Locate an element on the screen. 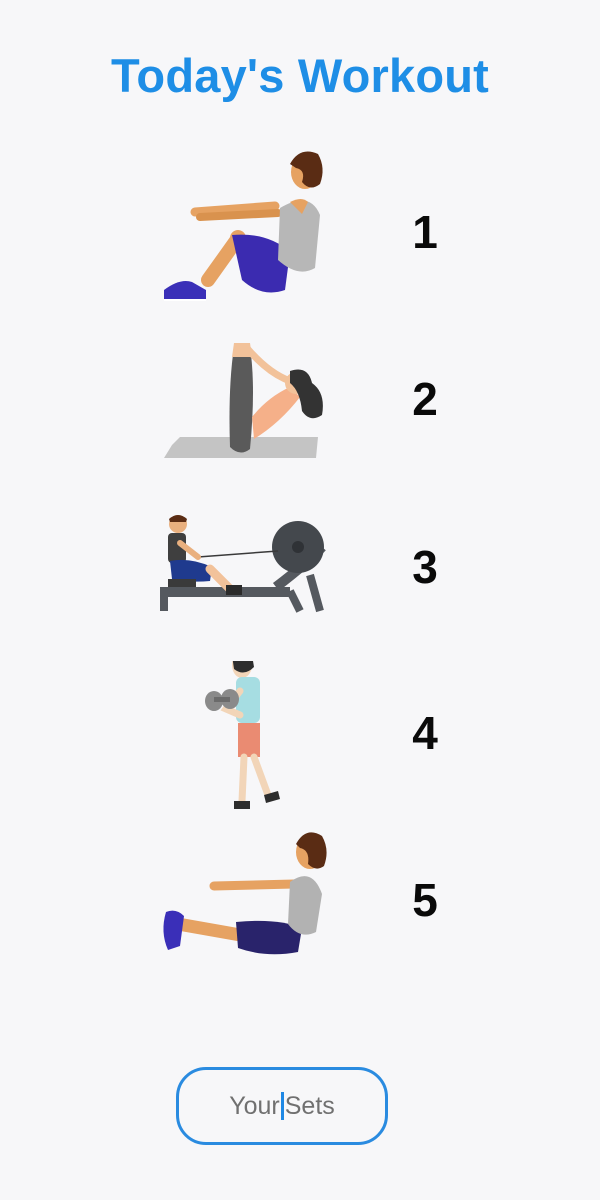 The width and height of the screenshot is (600, 1200). exercise-row-3: 3 is located at coordinates (300, 578).